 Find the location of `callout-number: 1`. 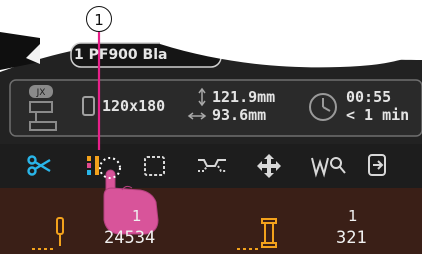

callout-number: 1 is located at coordinates (99, 19).